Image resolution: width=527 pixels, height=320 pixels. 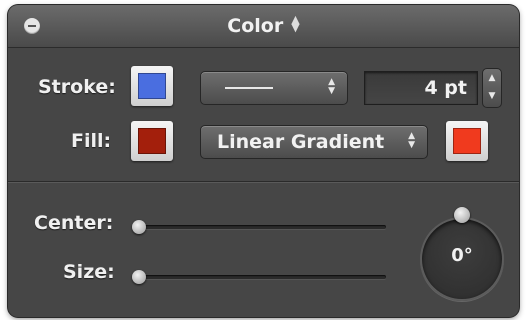 I want to click on center-label: Center:, so click(x=74, y=223).